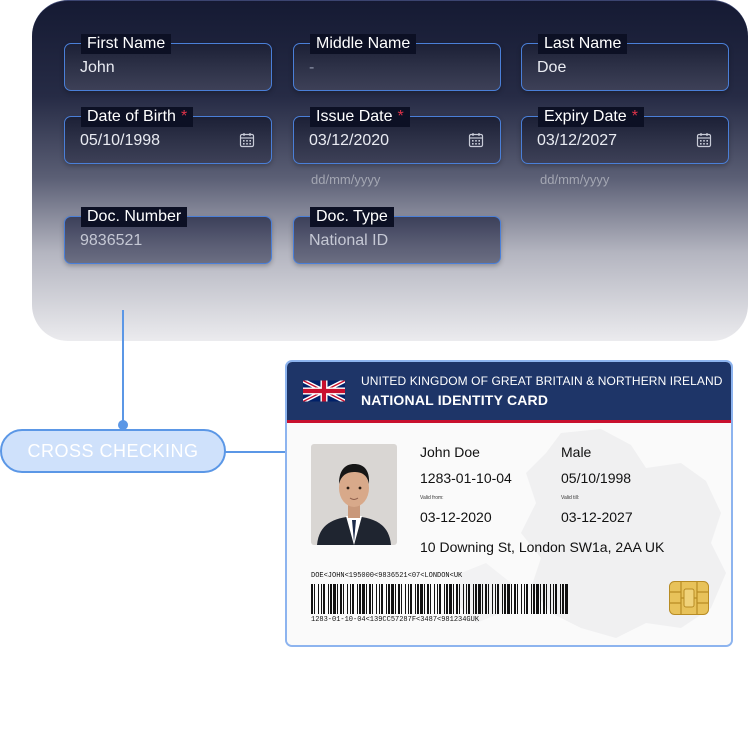  I want to click on doc-number-field: Doc. Number 9836521, so click(168, 235).